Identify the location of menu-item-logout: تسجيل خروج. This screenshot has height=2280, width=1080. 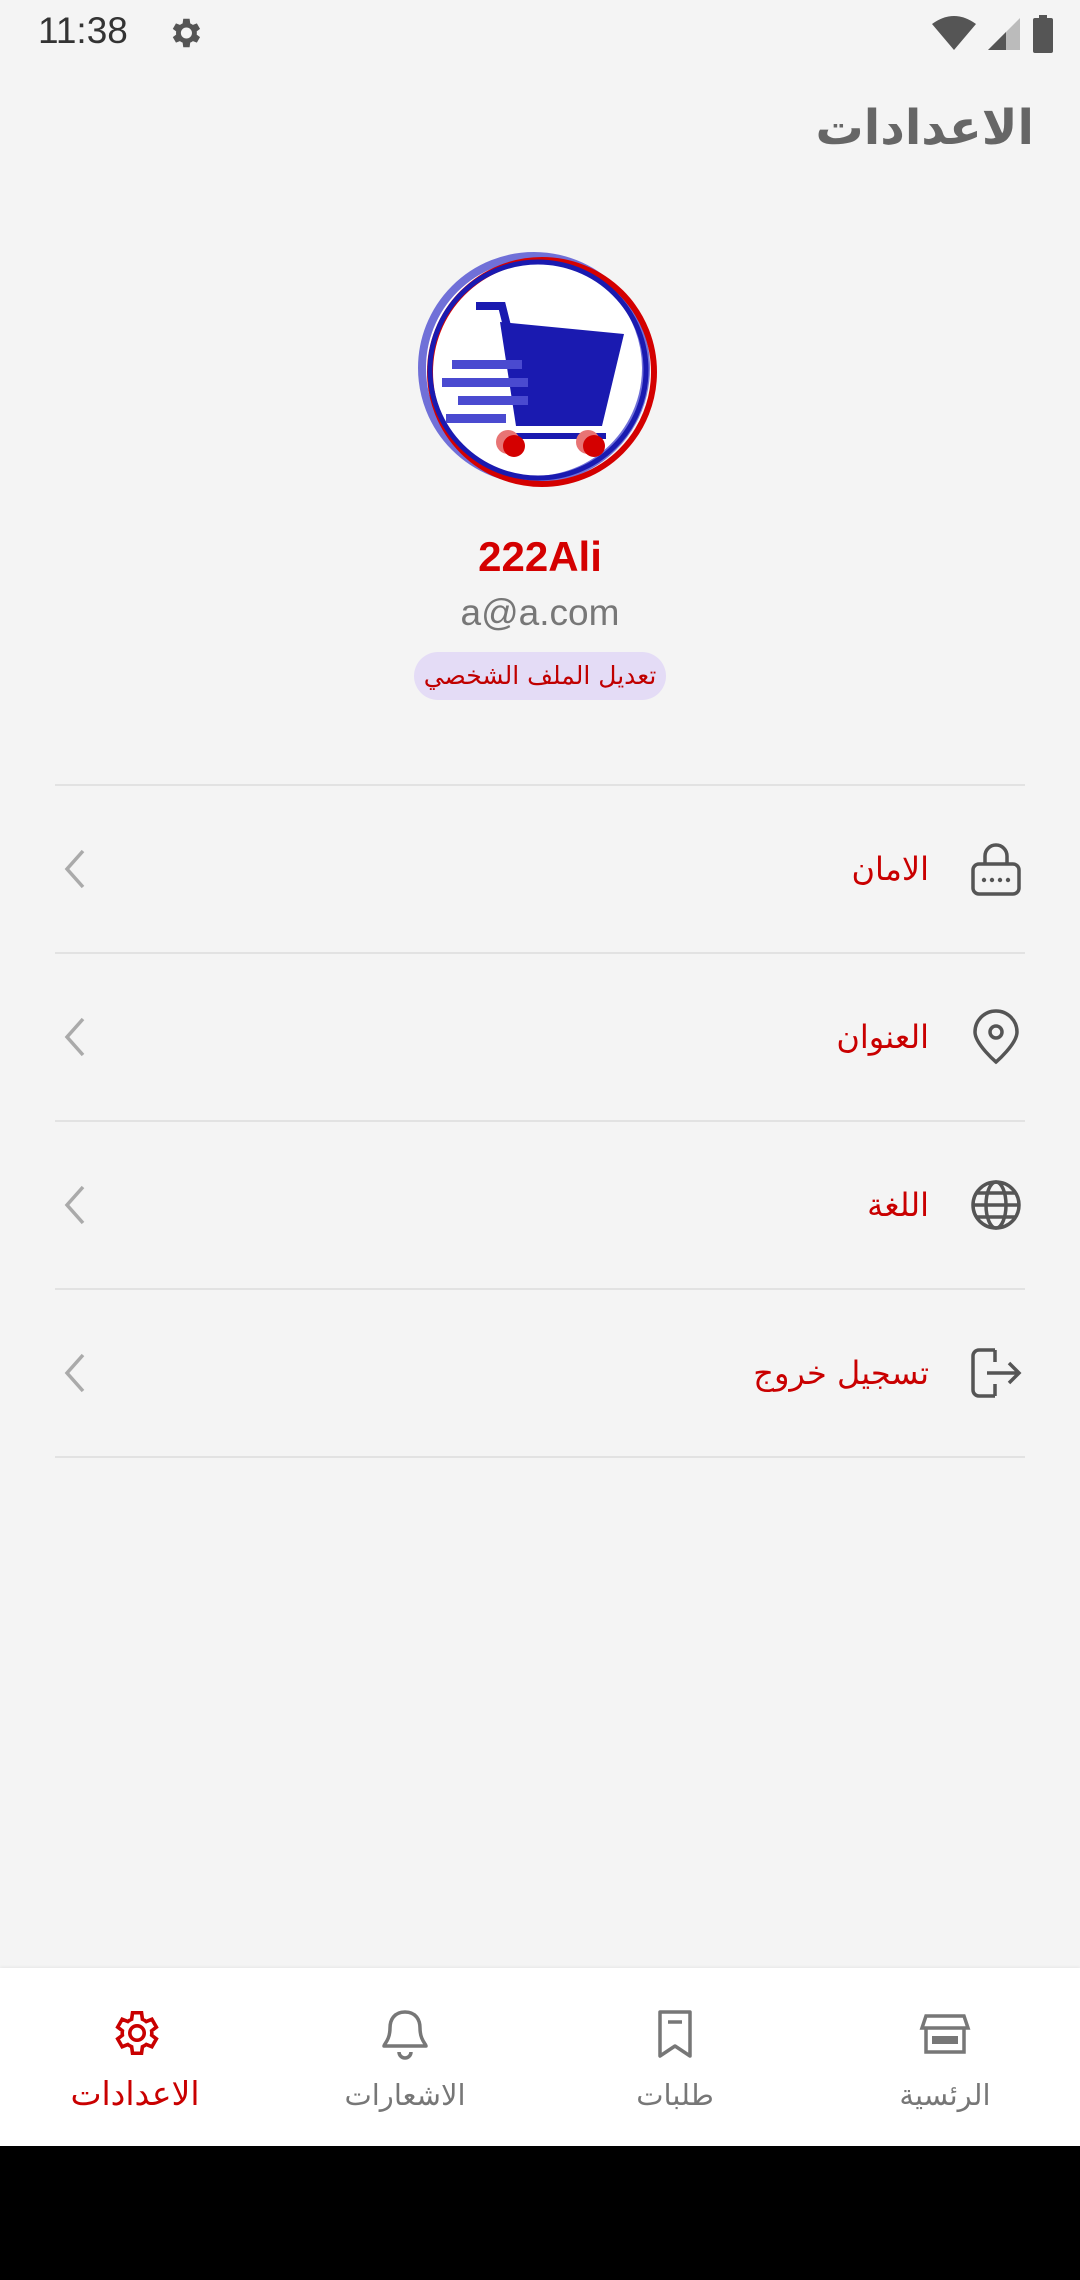
(540, 1373).